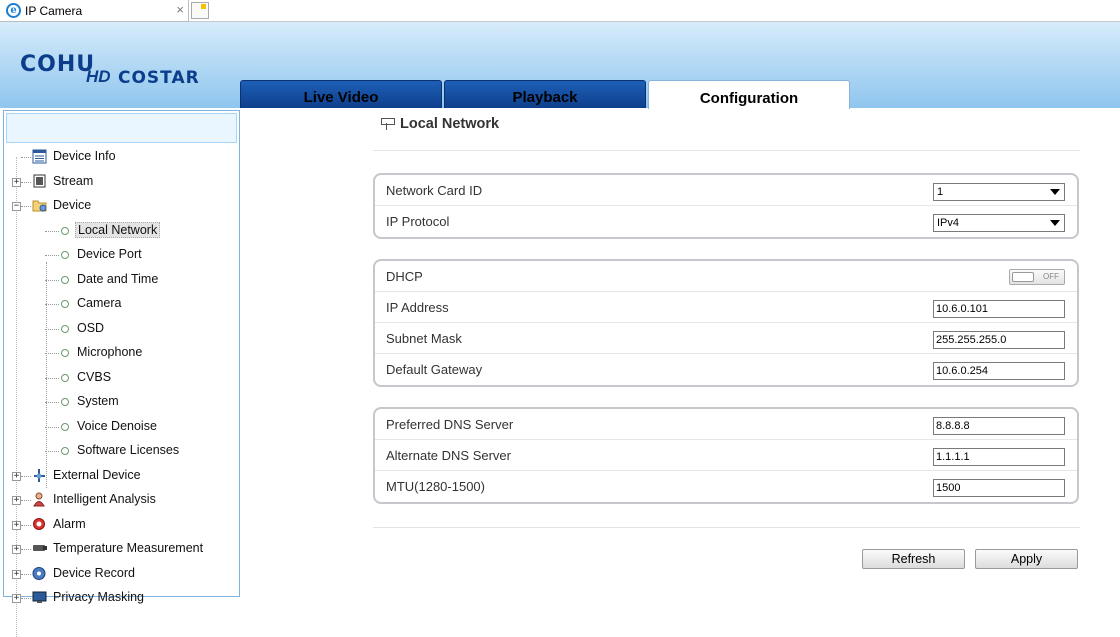  Describe the element at coordinates (121, 182) in the screenshot. I see `sidebar-item-stream: + Stream` at that location.